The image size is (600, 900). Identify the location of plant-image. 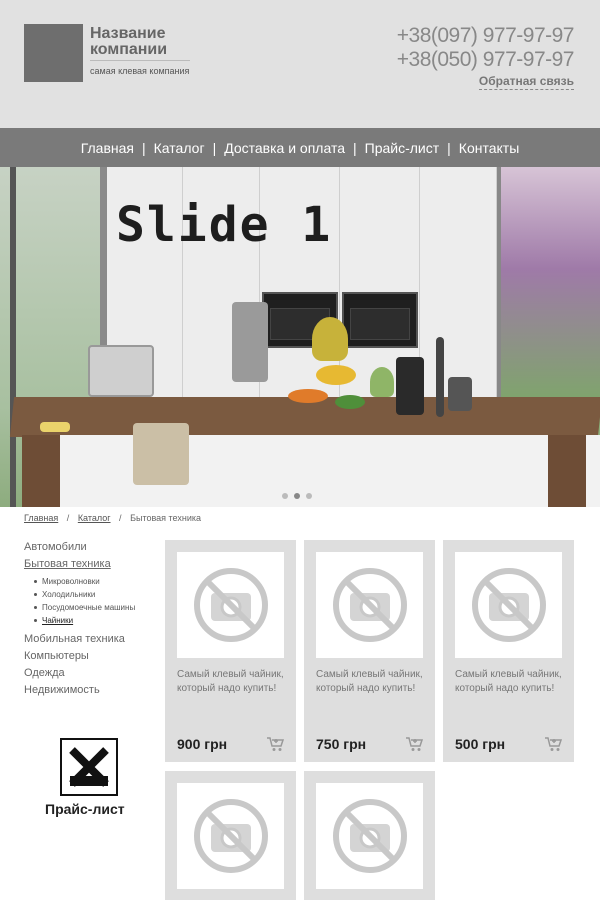
(382, 382).